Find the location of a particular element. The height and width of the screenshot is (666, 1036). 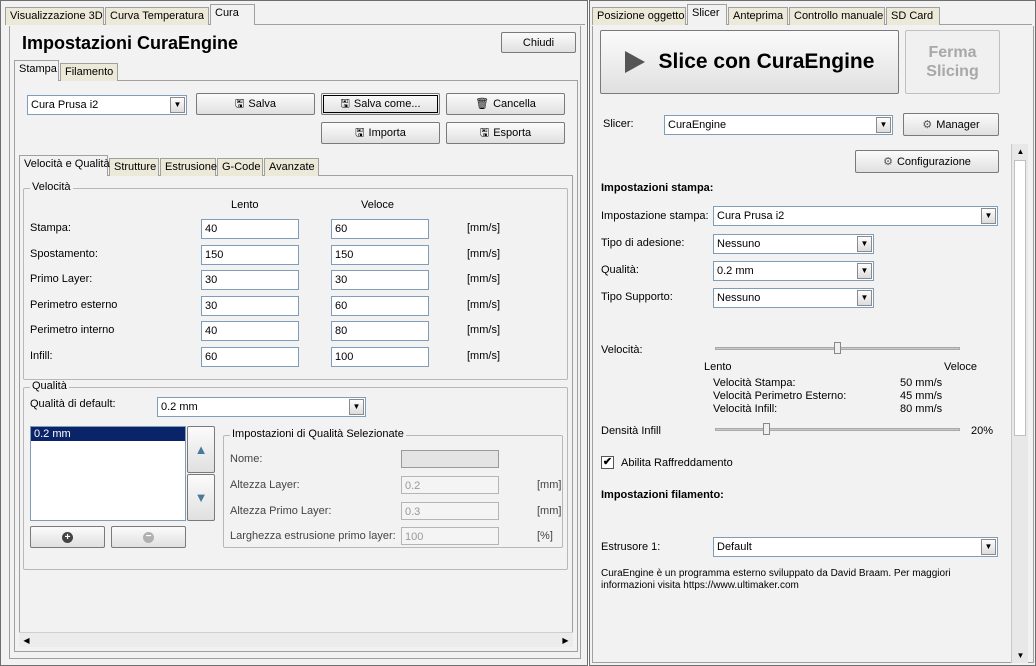

tab-avanzate: Avanzate is located at coordinates (291, 167).